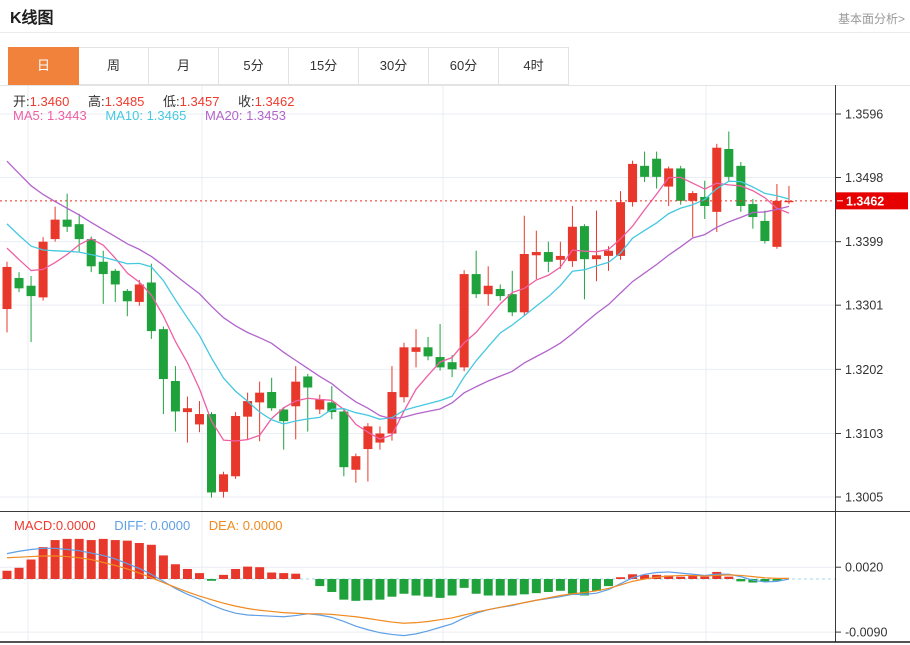 The height and width of the screenshot is (645, 910). I want to click on diff-label: DIFF:, so click(130, 525).